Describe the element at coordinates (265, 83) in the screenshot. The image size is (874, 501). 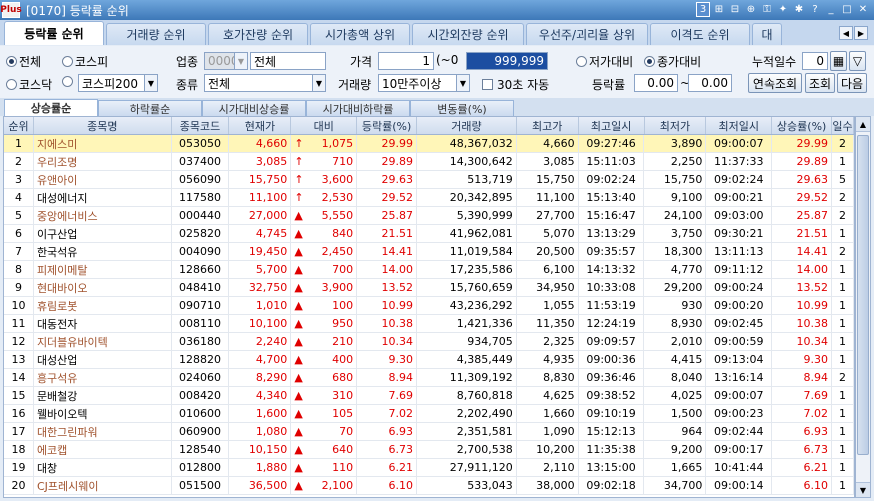
I see `type-select: 전체 ▼` at that location.